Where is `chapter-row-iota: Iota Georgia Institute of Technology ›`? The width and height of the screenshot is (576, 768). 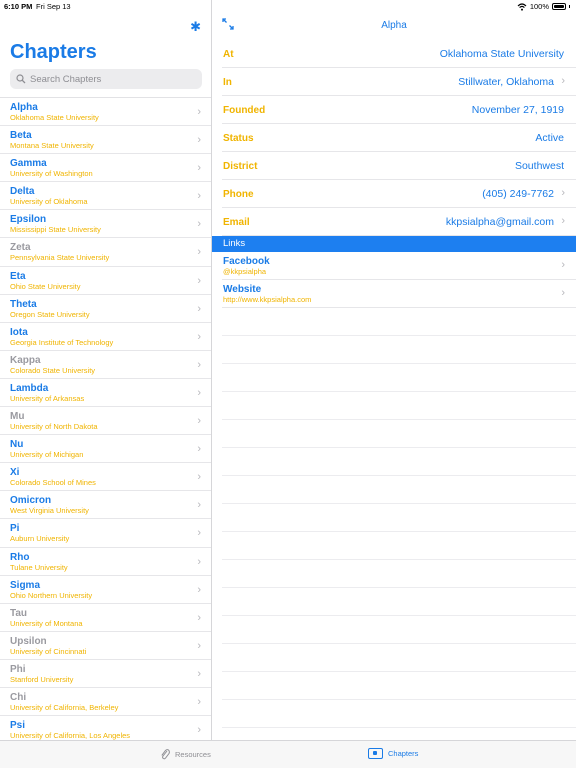 chapter-row-iota: Iota Georgia Institute of Technology › is located at coordinates (105, 337).